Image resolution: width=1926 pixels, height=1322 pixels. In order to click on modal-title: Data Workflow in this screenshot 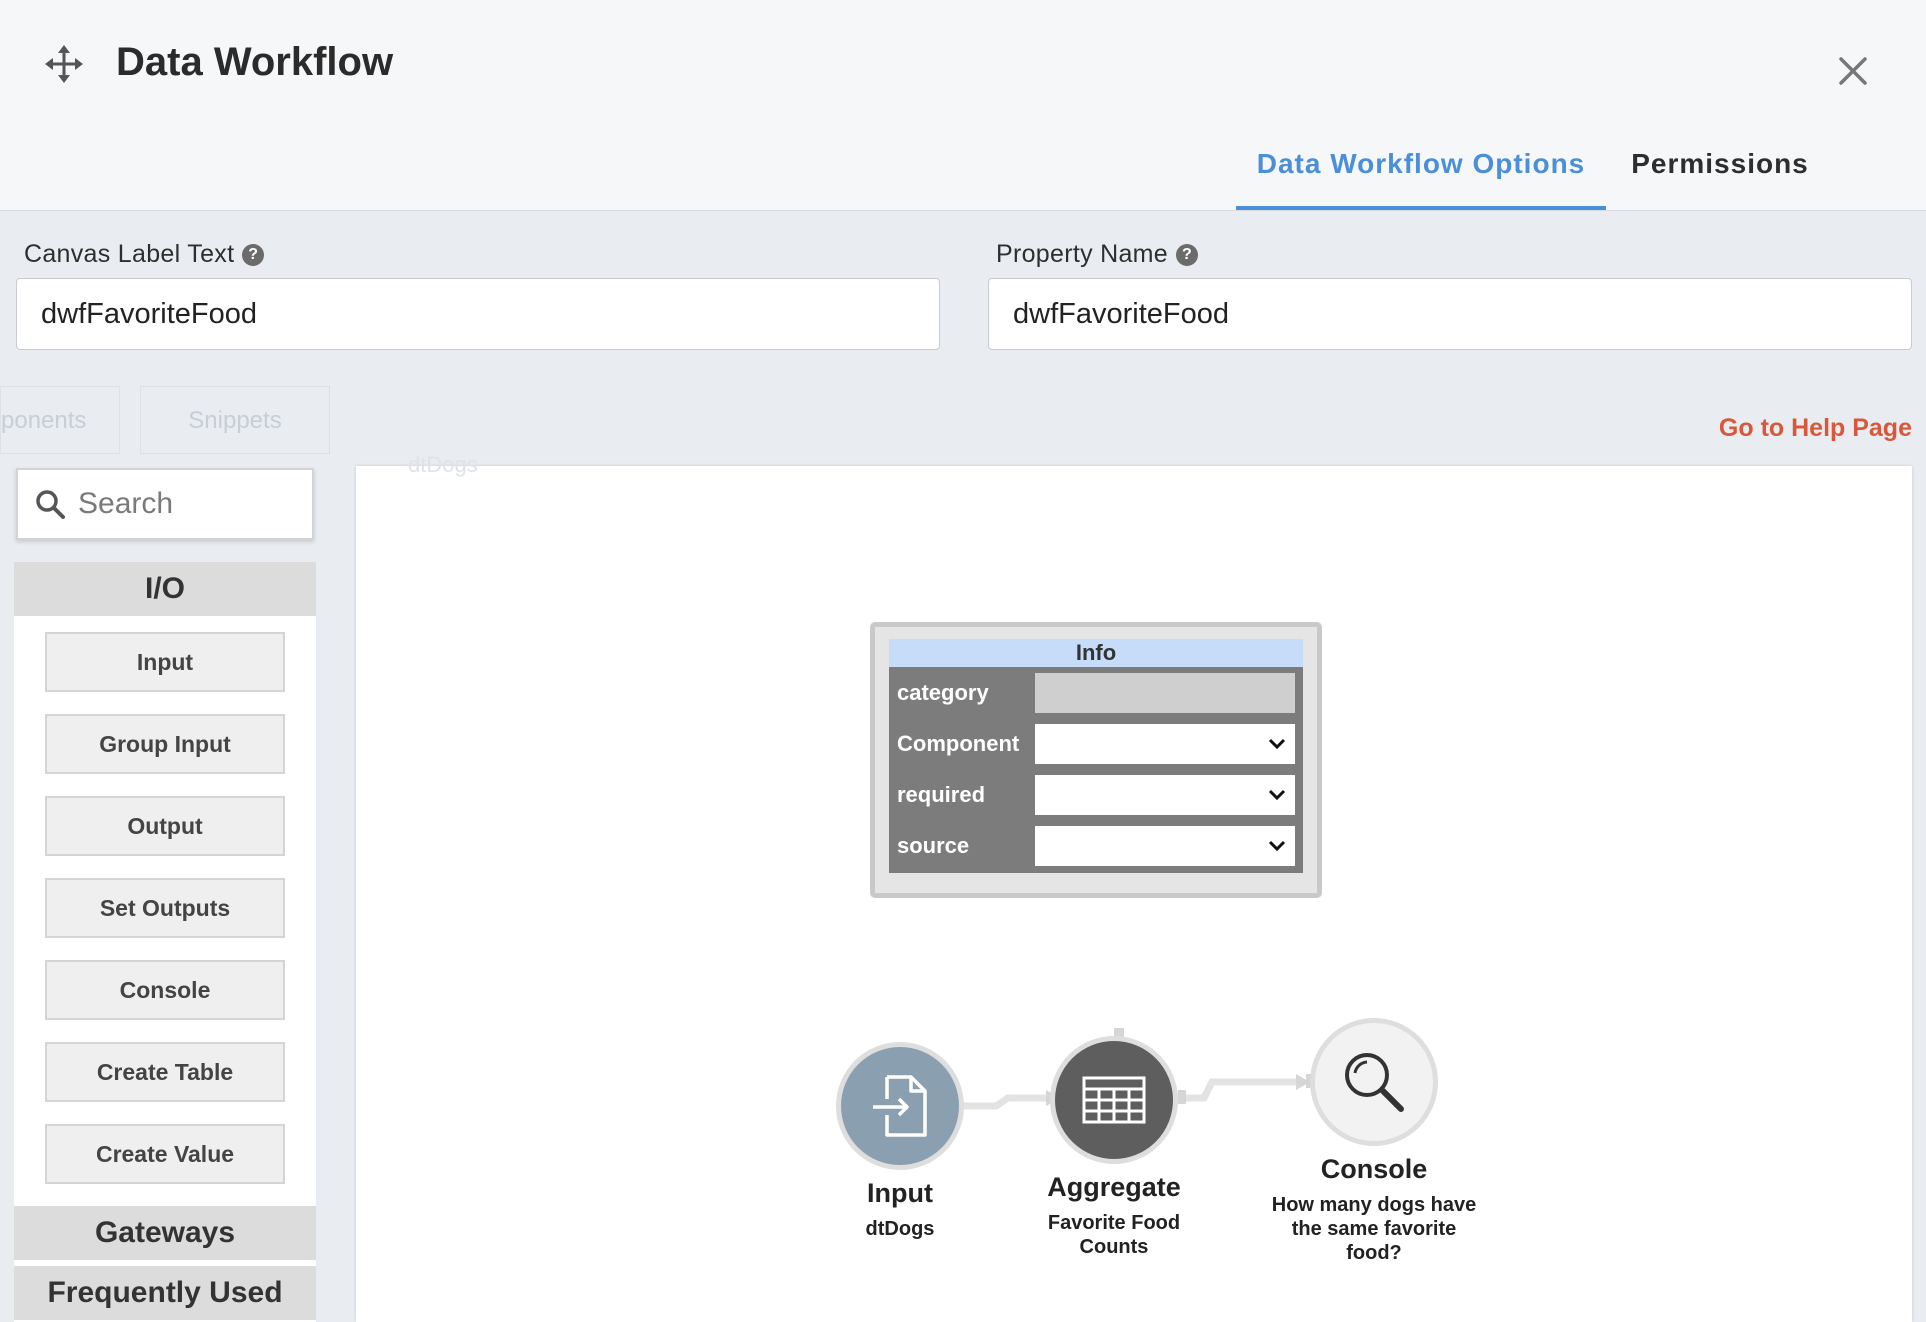, I will do `click(255, 62)`.